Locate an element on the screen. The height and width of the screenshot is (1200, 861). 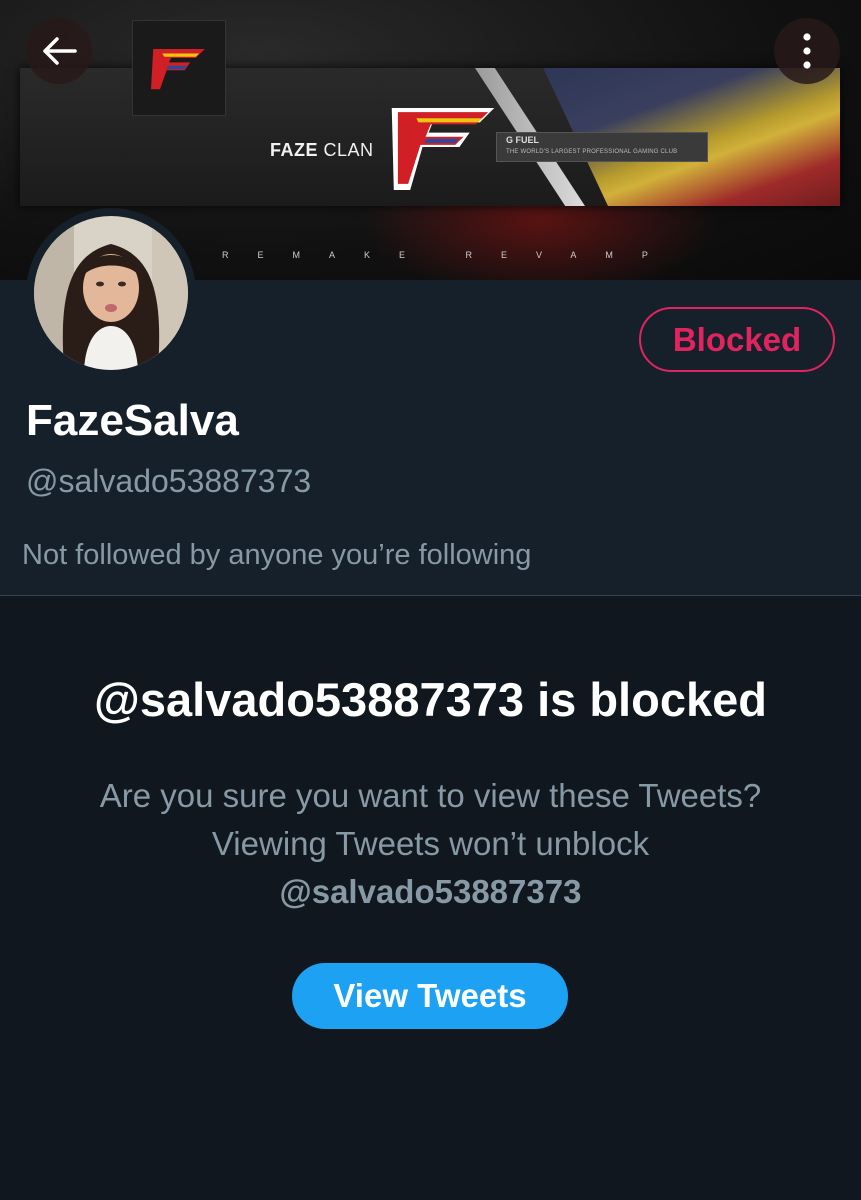
avatar-image is located at coordinates (111, 293).